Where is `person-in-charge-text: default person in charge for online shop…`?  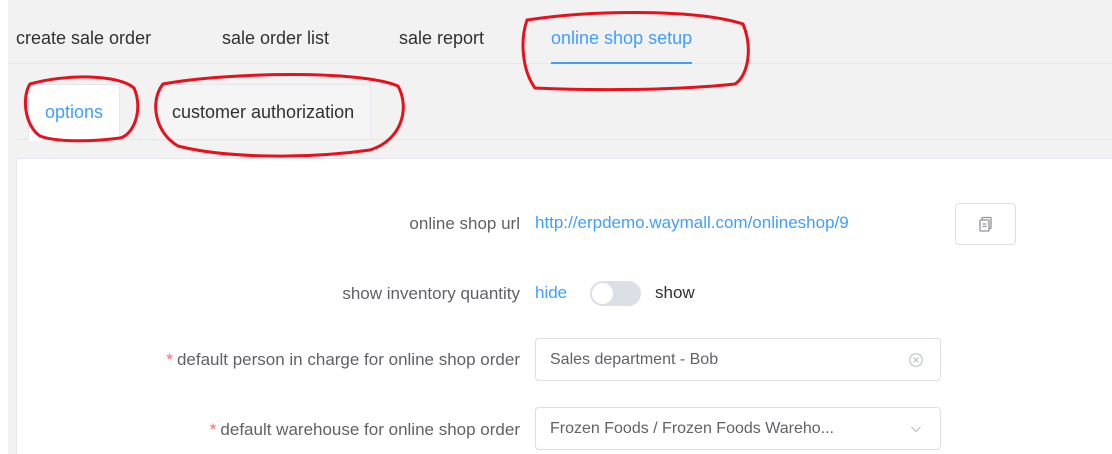
person-in-charge-text: default person in charge for online shop… is located at coordinates (348, 359).